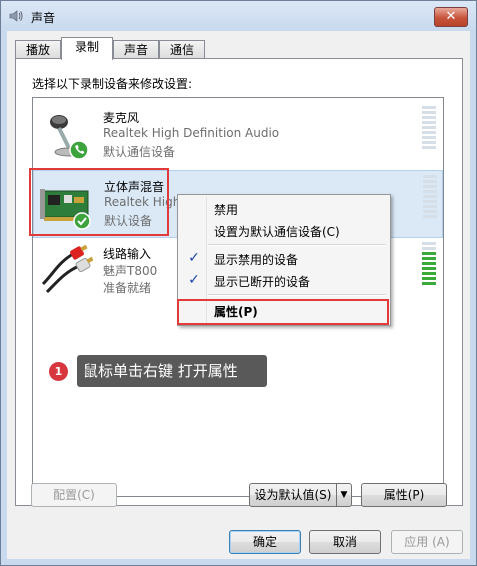  I want to click on menu-item-disable: 禁用, so click(284, 208).